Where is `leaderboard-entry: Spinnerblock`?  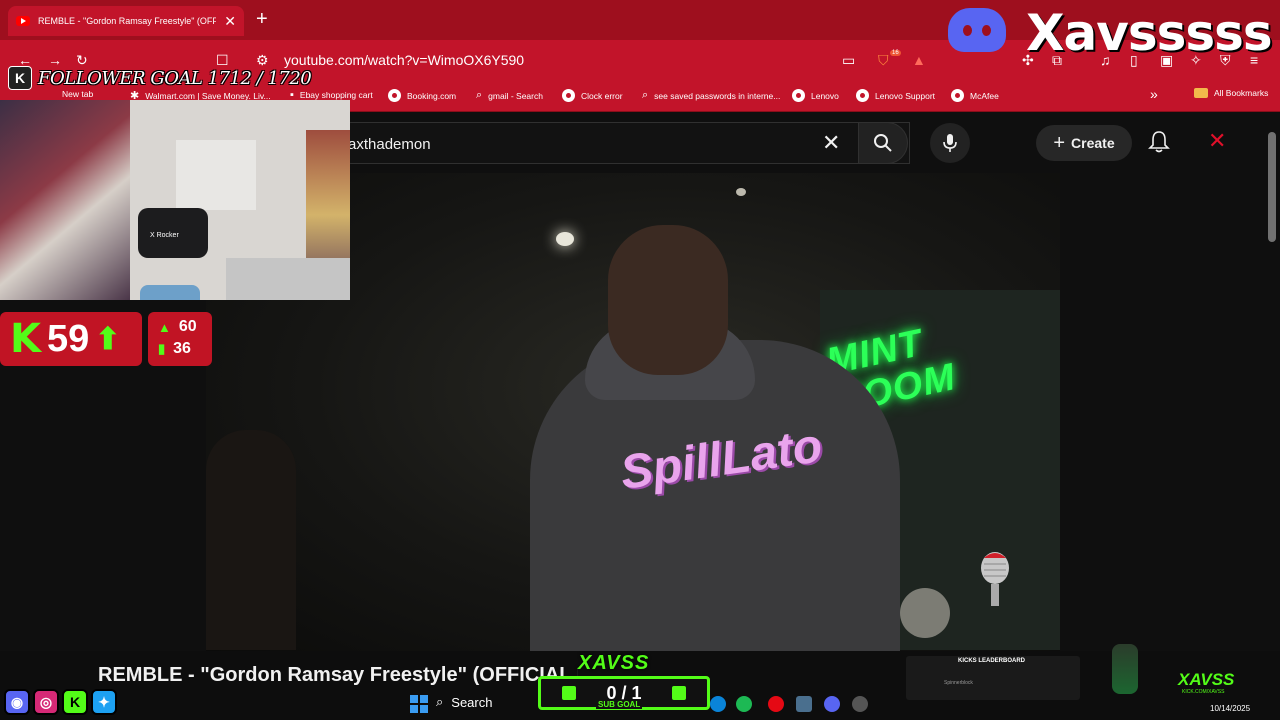 leaderboard-entry: Spinnerblock is located at coordinates (958, 683).